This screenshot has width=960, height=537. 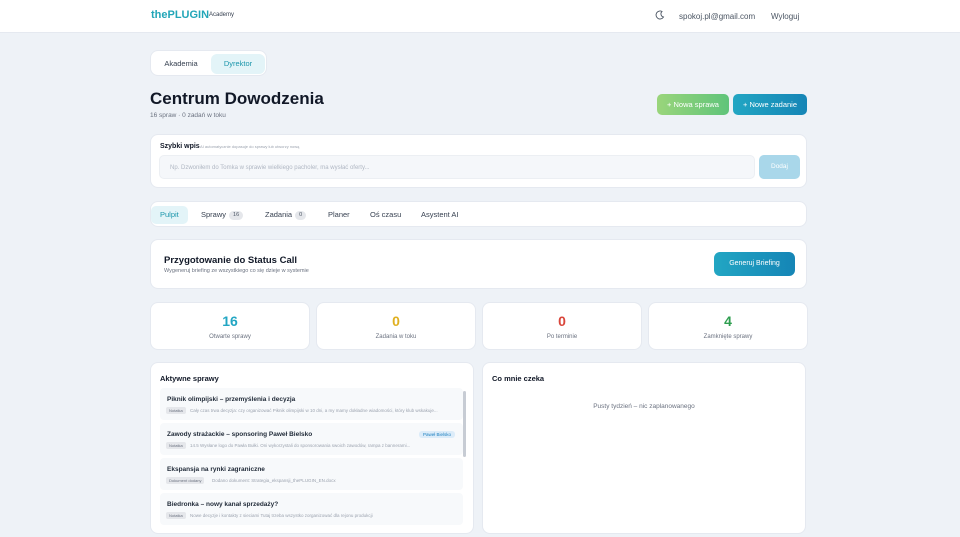 I want to click on status-call-title: Przygotowanie do Status Call, so click(x=231, y=260).